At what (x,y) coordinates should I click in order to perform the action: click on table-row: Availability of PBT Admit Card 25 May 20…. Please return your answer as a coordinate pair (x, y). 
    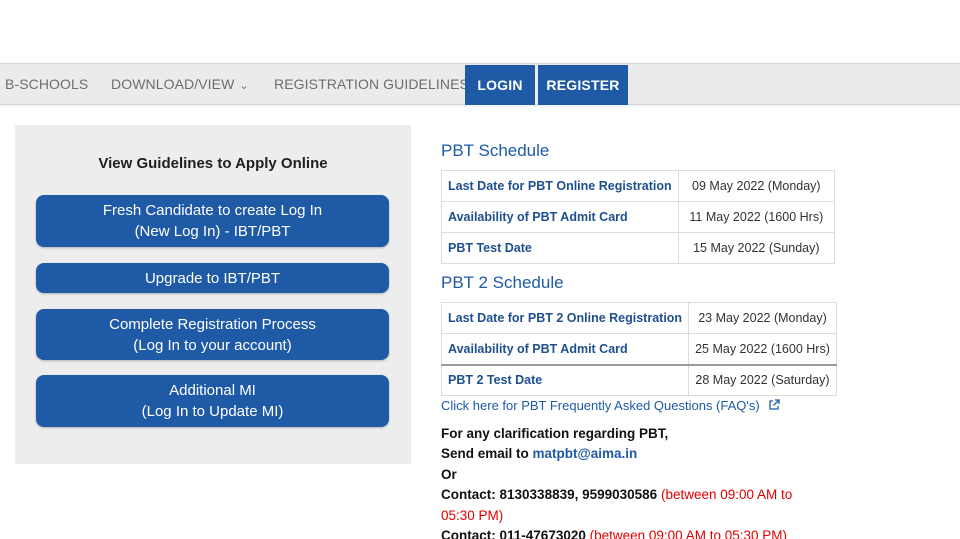
    Looking at the image, I should click on (638, 349).